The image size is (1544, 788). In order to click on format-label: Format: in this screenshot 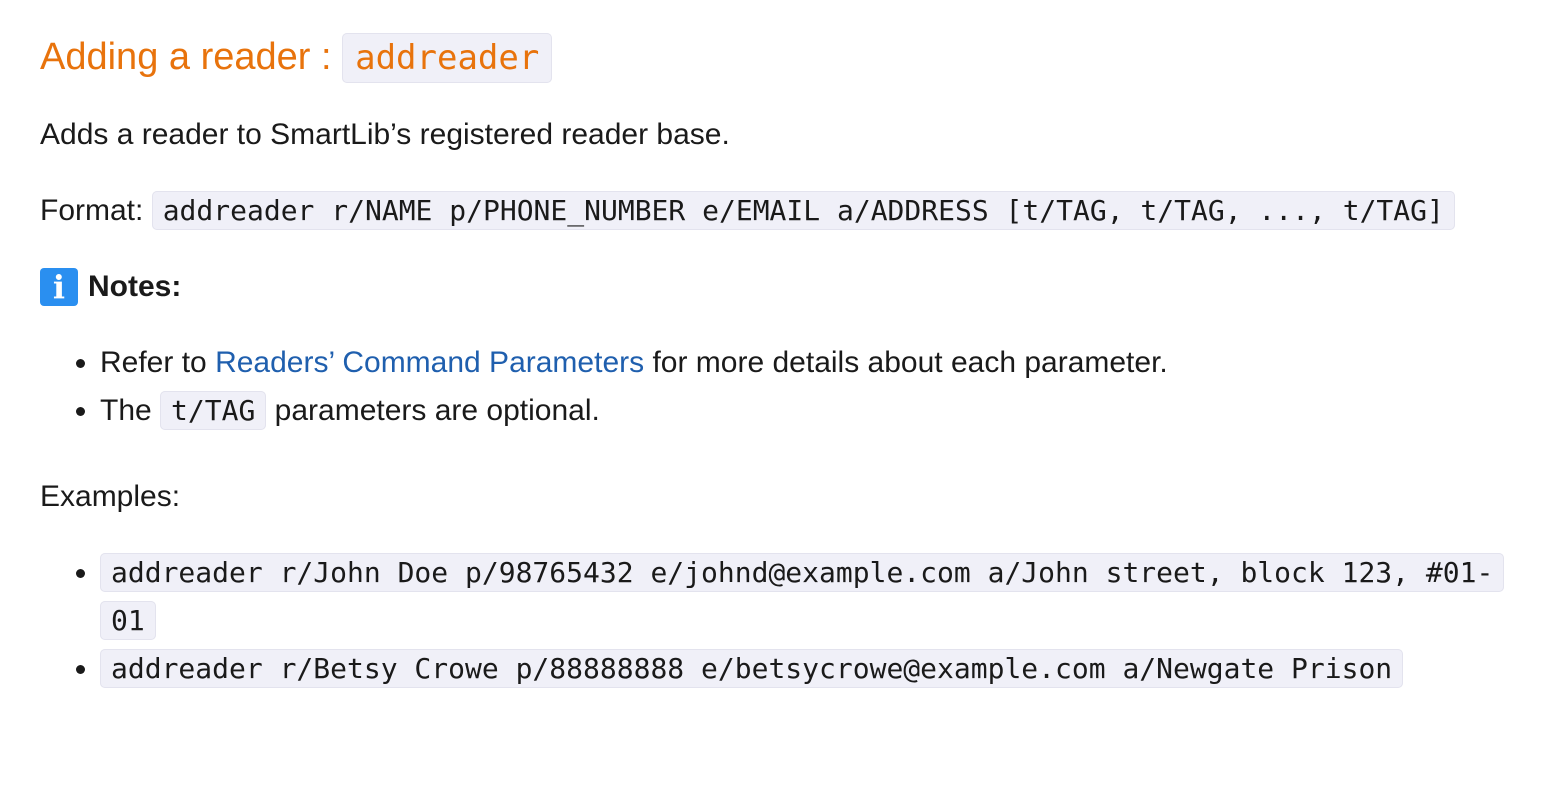, I will do `click(96, 210)`.